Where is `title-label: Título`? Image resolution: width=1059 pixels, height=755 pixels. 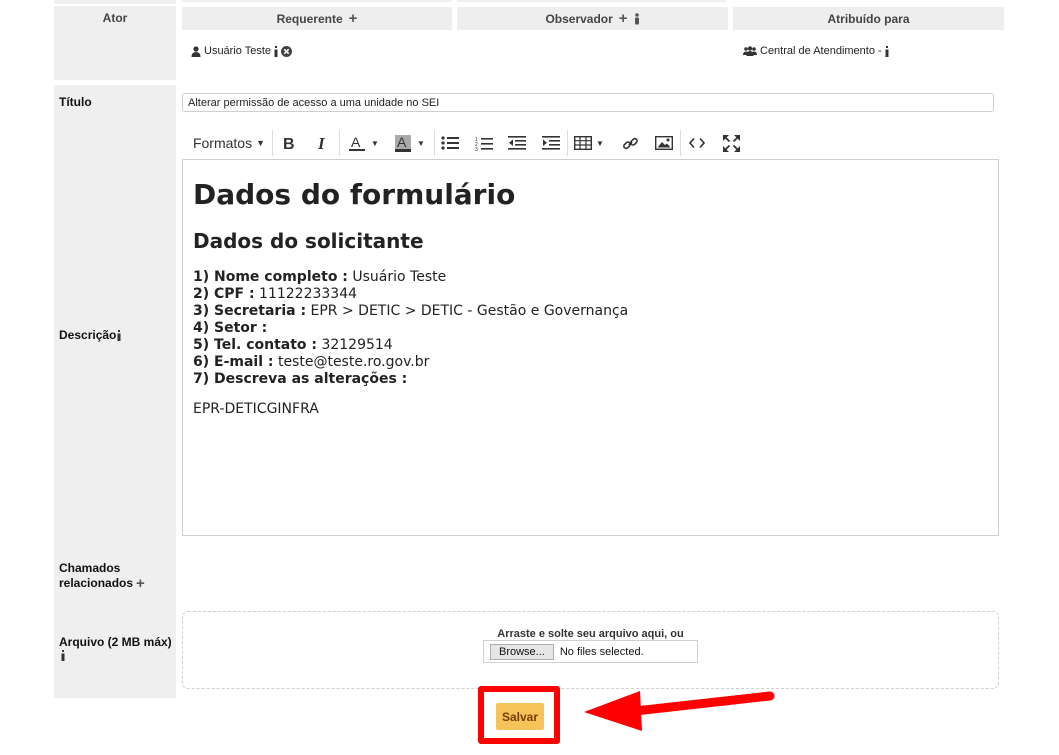 title-label: Título is located at coordinates (75, 102).